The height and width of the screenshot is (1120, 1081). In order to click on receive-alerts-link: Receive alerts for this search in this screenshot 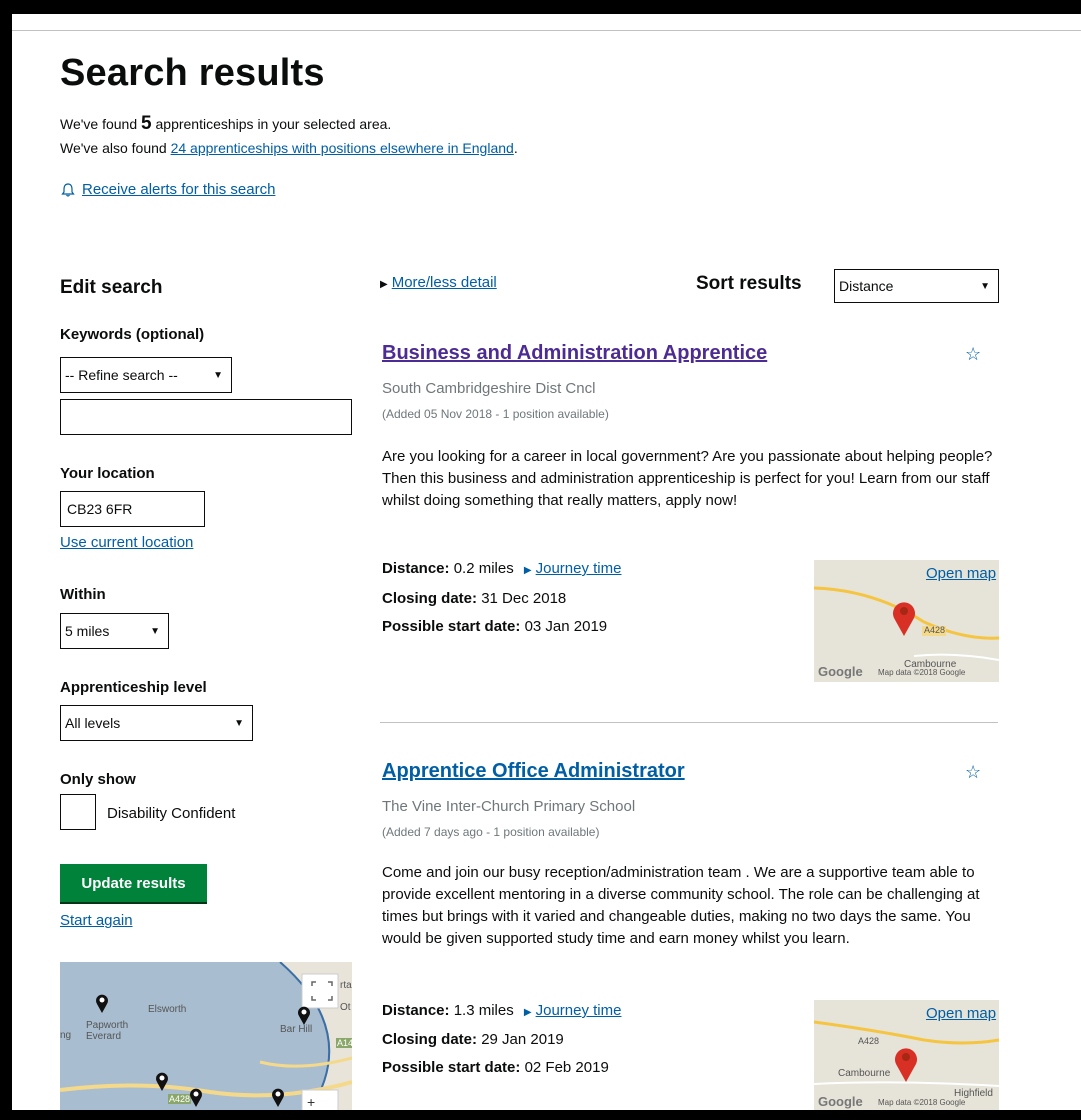, I will do `click(178, 189)`.